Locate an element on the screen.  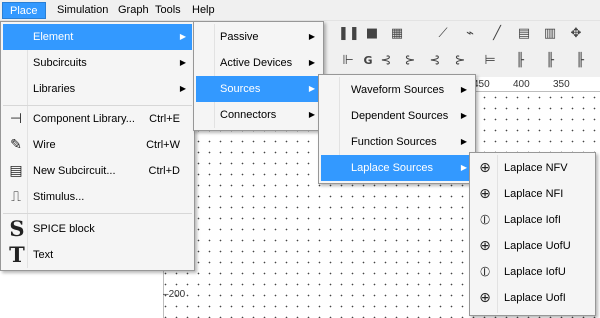
menu-item-sources: Sources ▶ is located at coordinates (258, 89).